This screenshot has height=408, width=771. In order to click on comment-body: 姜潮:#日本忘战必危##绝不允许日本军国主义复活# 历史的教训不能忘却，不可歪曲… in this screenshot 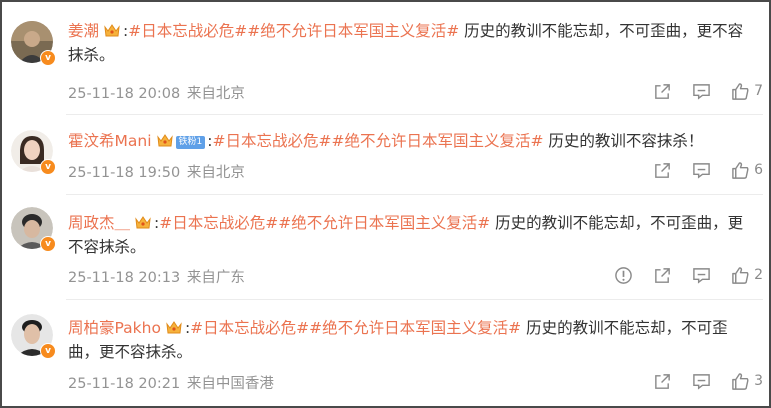, I will do `click(411, 43)`.